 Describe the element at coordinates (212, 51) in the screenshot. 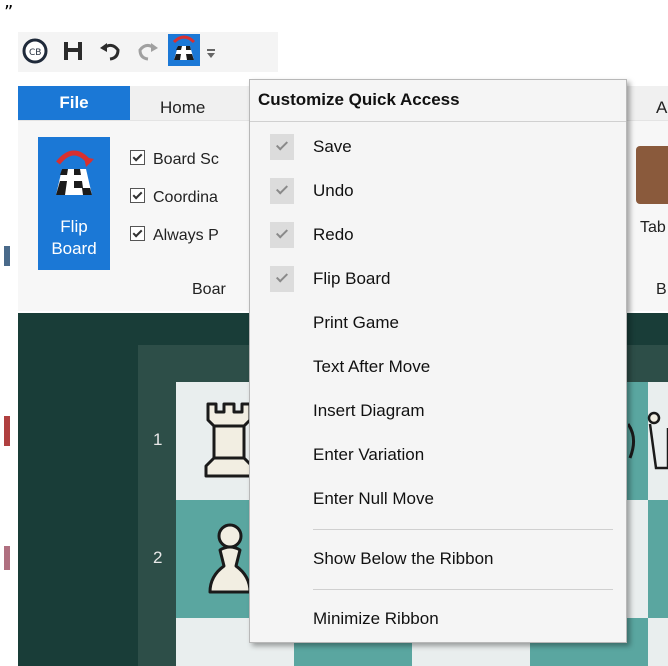

I see `customize-dropdown-icon` at that location.